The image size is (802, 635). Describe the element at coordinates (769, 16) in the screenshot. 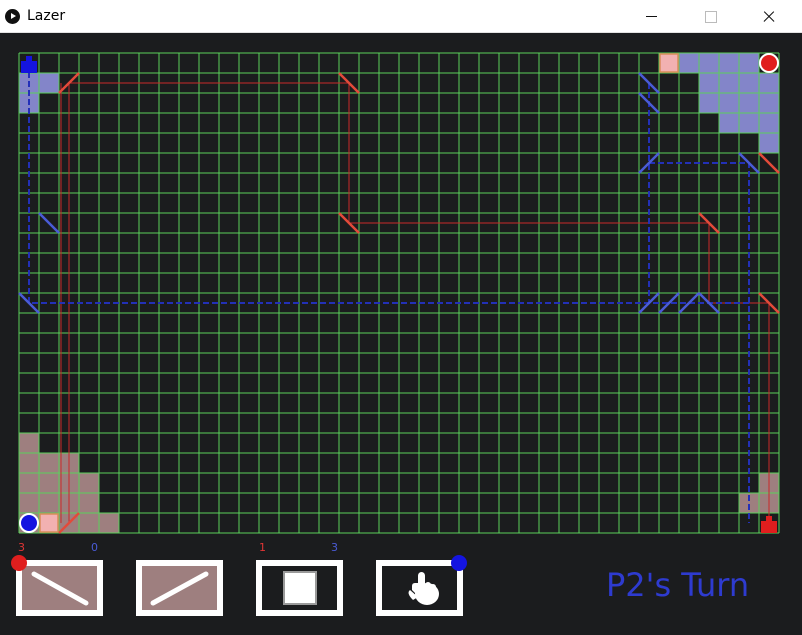

I see `close-button` at that location.